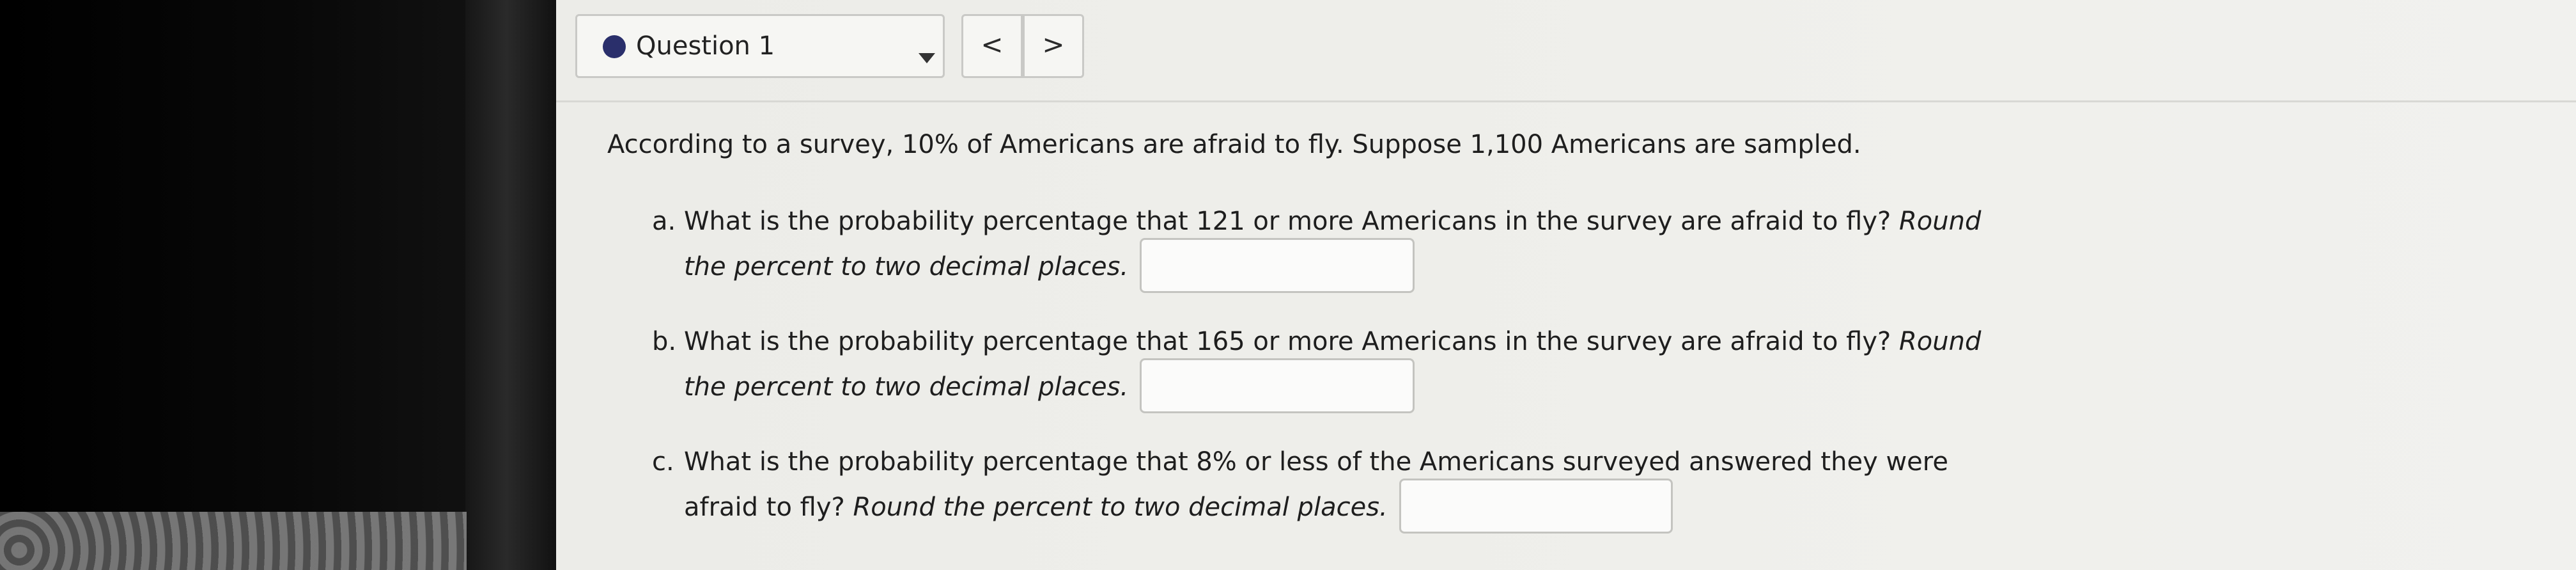 The height and width of the screenshot is (570, 2576). I want to click on monitor-bezel-edge, so click(510, 285).